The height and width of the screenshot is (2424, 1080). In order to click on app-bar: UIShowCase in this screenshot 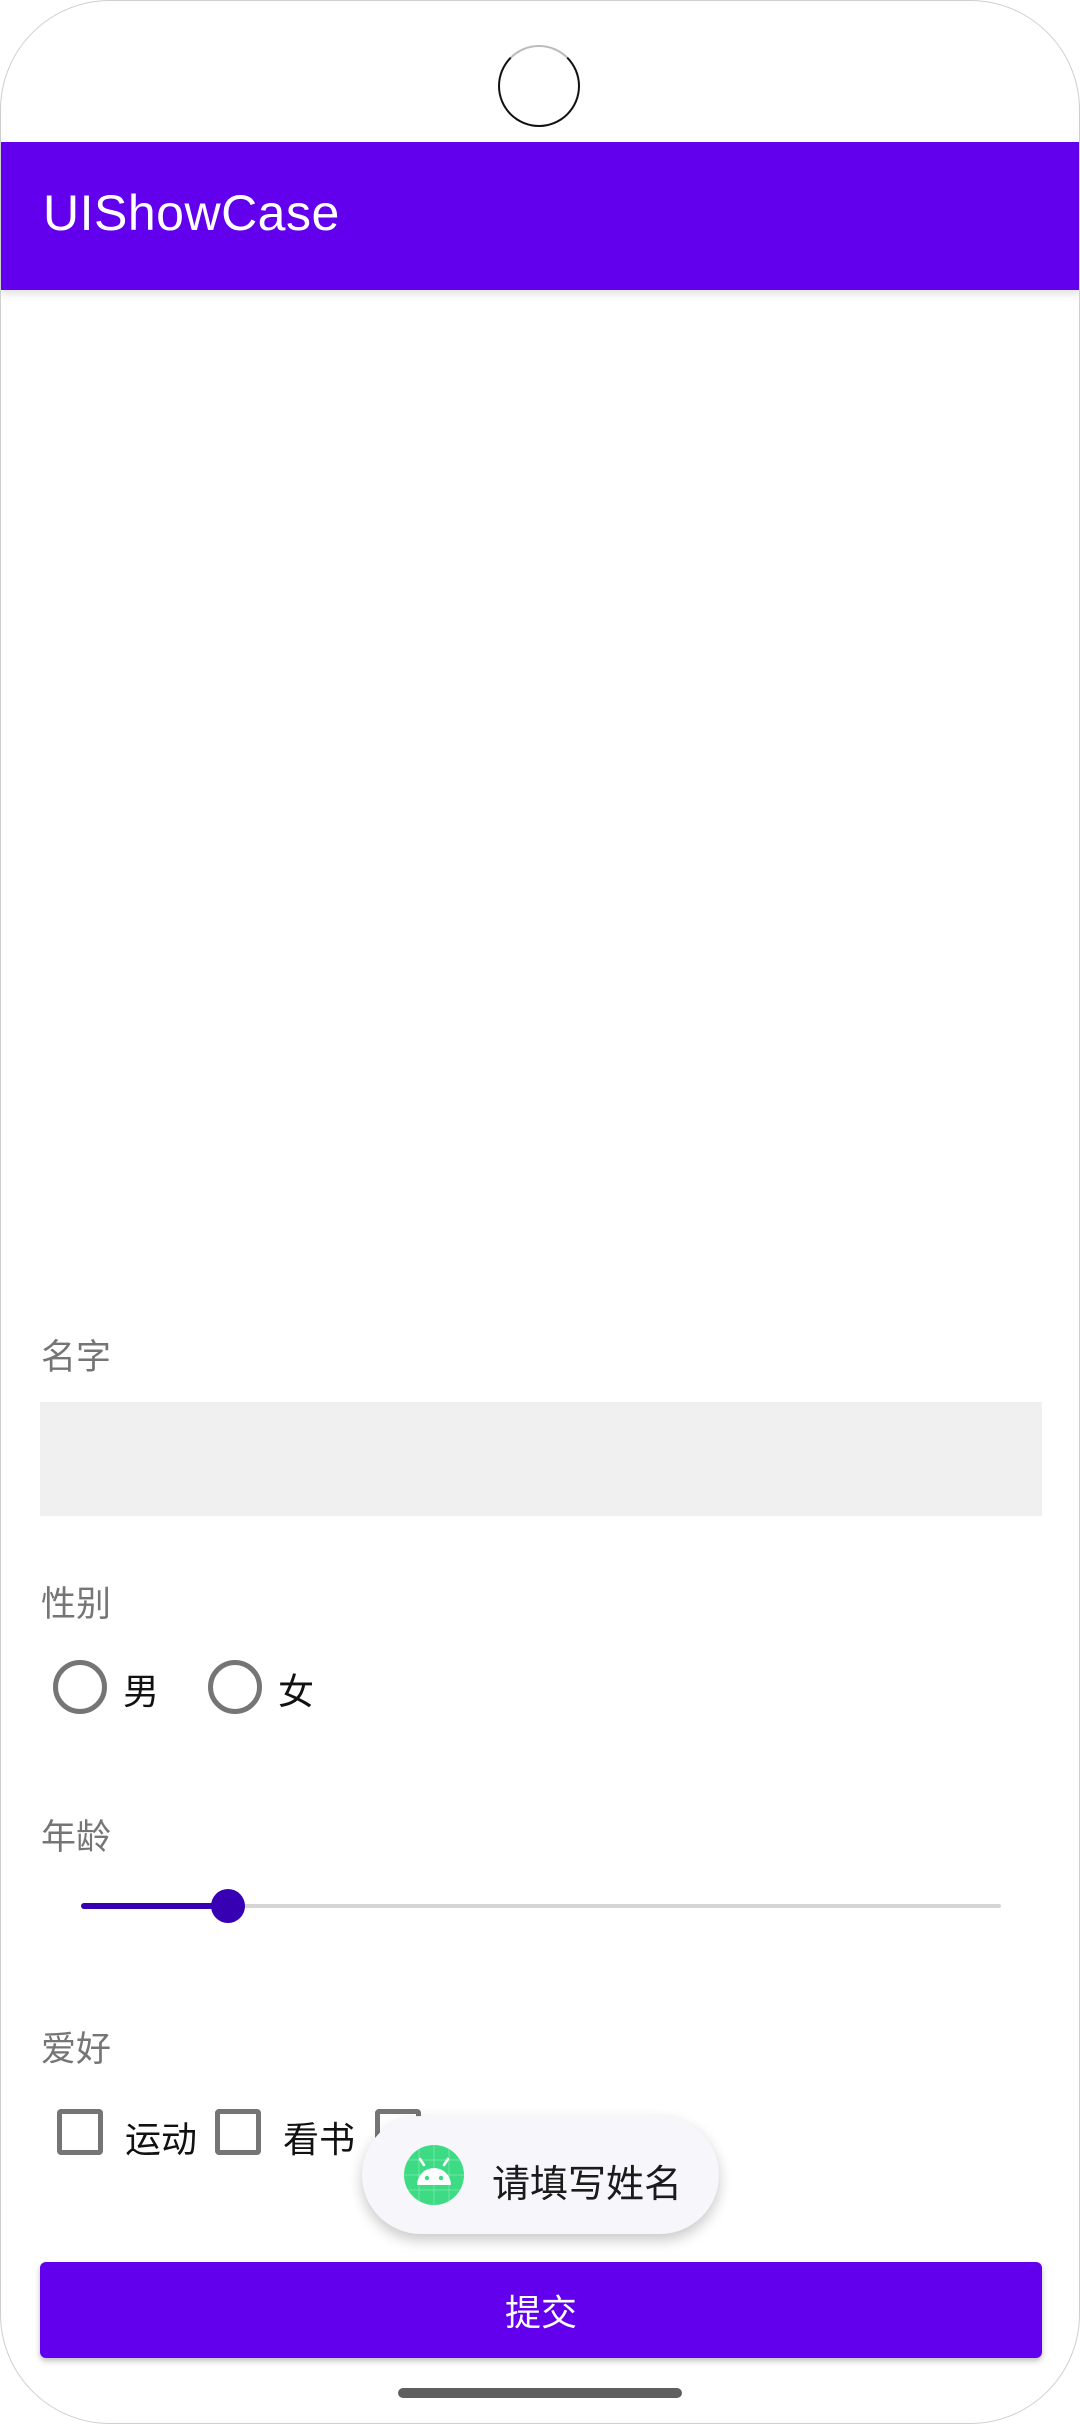, I will do `click(540, 216)`.